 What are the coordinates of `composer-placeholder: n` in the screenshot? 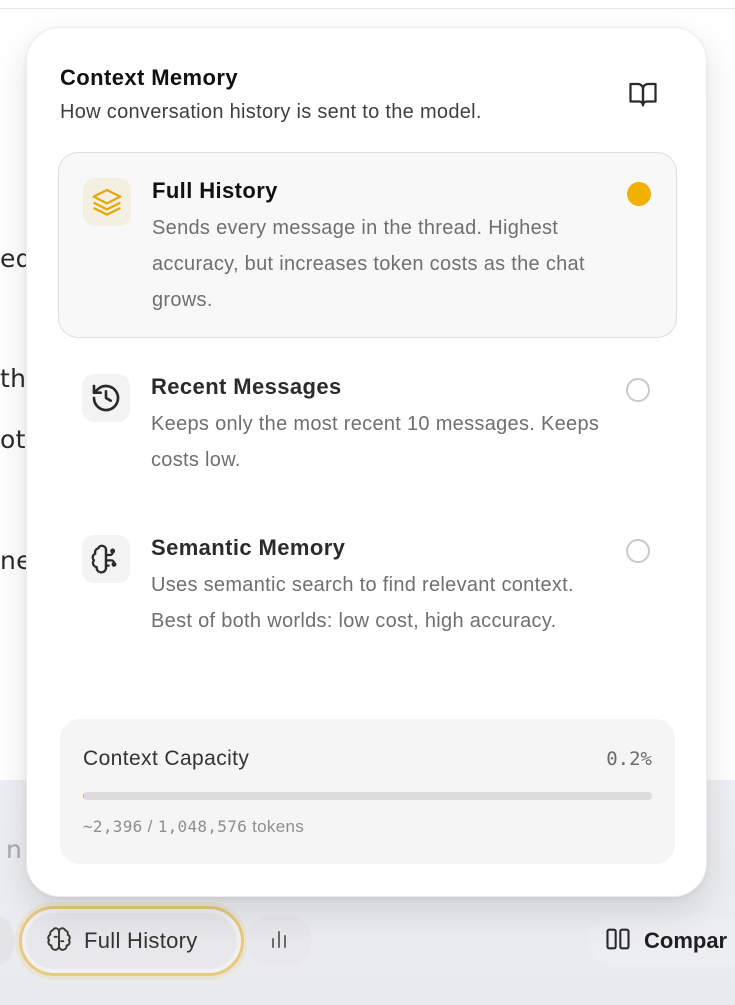 It's located at (14, 849).